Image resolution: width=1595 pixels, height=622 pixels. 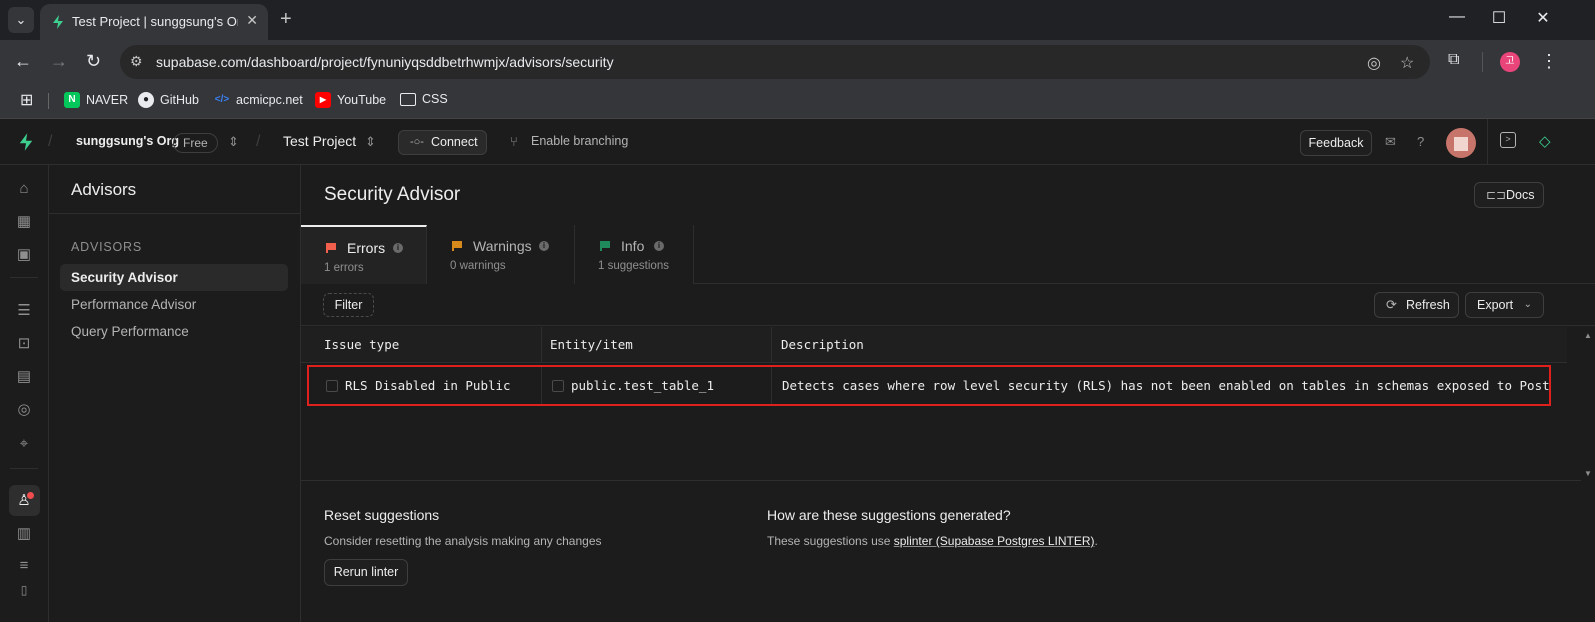 What do you see at coordinates (1588, 404) in the screenshot?
I see `grid-scrollbar: ▲ ▼` at bounding box center [1588, 404].